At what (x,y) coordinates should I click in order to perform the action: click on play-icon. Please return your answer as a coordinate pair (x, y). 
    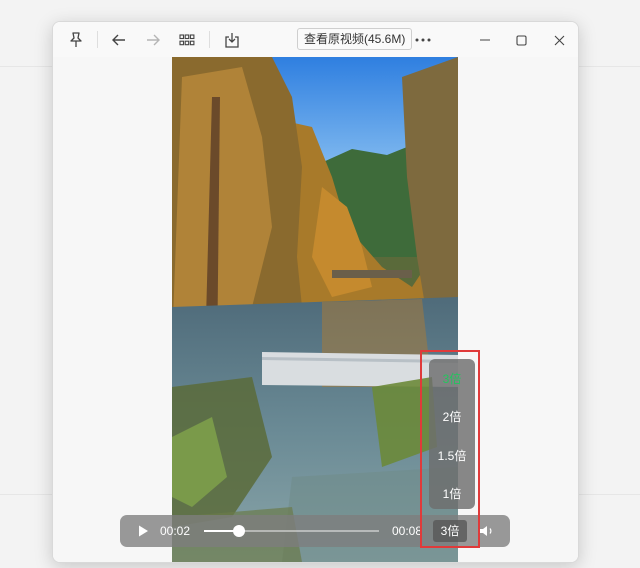
    Looking at the image, I should click on (143, 531).